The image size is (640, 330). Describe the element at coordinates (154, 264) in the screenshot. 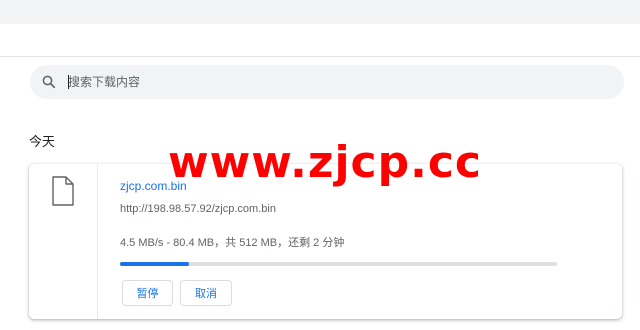

I see `download-progress-fill` at that location.